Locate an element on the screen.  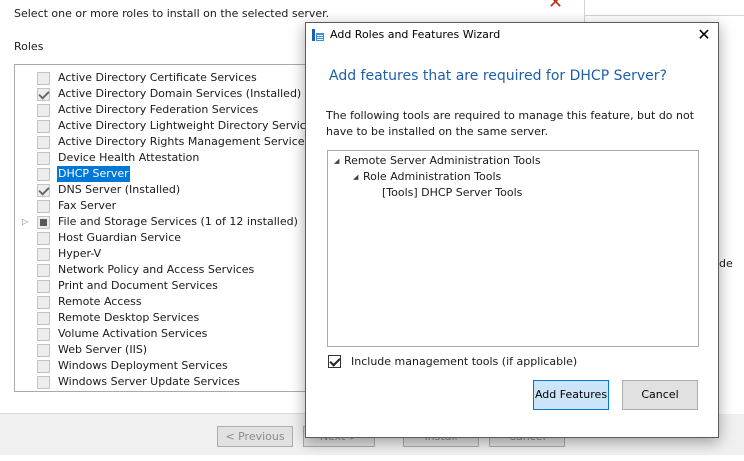
dialog-cancel-button: Cancel is located at coordinates (660, 395).